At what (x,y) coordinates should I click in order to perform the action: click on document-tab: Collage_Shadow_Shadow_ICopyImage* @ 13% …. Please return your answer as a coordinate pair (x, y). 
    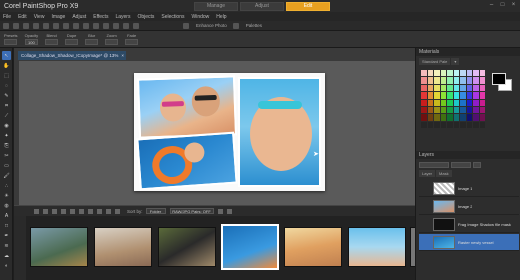
    Looking at the image, I should click on (72, 55).